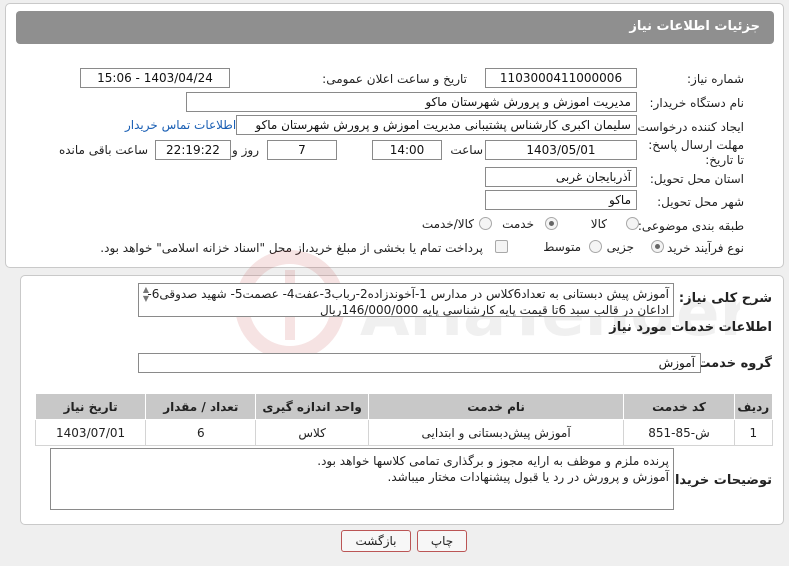 This screenshot has height=566, width=789. I want to click on city-field: ماکو, so click(561, 200).